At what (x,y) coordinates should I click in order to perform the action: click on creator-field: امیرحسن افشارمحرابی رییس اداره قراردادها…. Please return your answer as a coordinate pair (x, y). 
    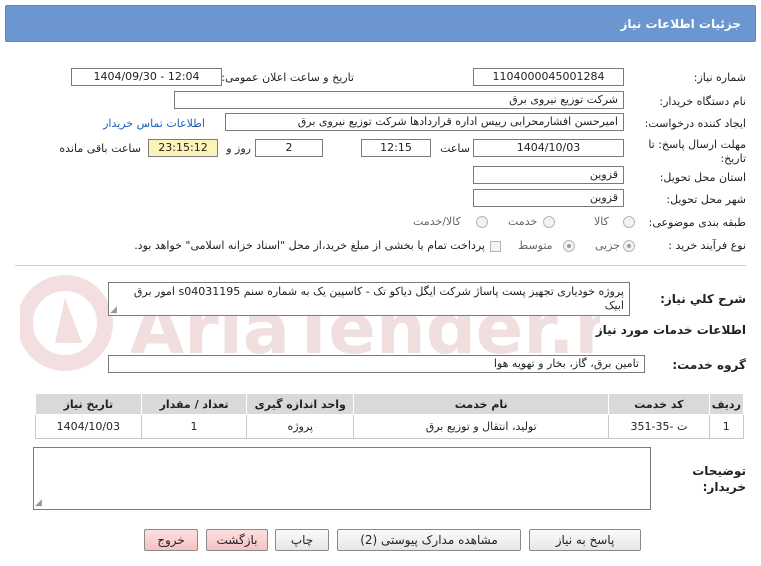
    Looking at the image, I should click on (424, 122).